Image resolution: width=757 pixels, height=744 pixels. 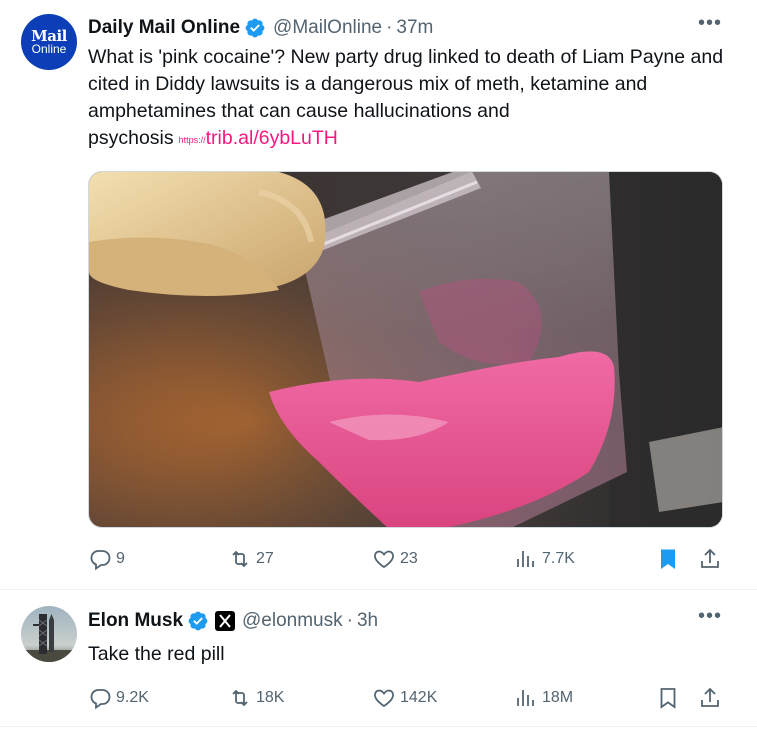 What do you see at coordinates (272, 138) in the screenshot?
I see `tweet-link: trib.al/6ybLuTH` at bounding box center [272, 138].